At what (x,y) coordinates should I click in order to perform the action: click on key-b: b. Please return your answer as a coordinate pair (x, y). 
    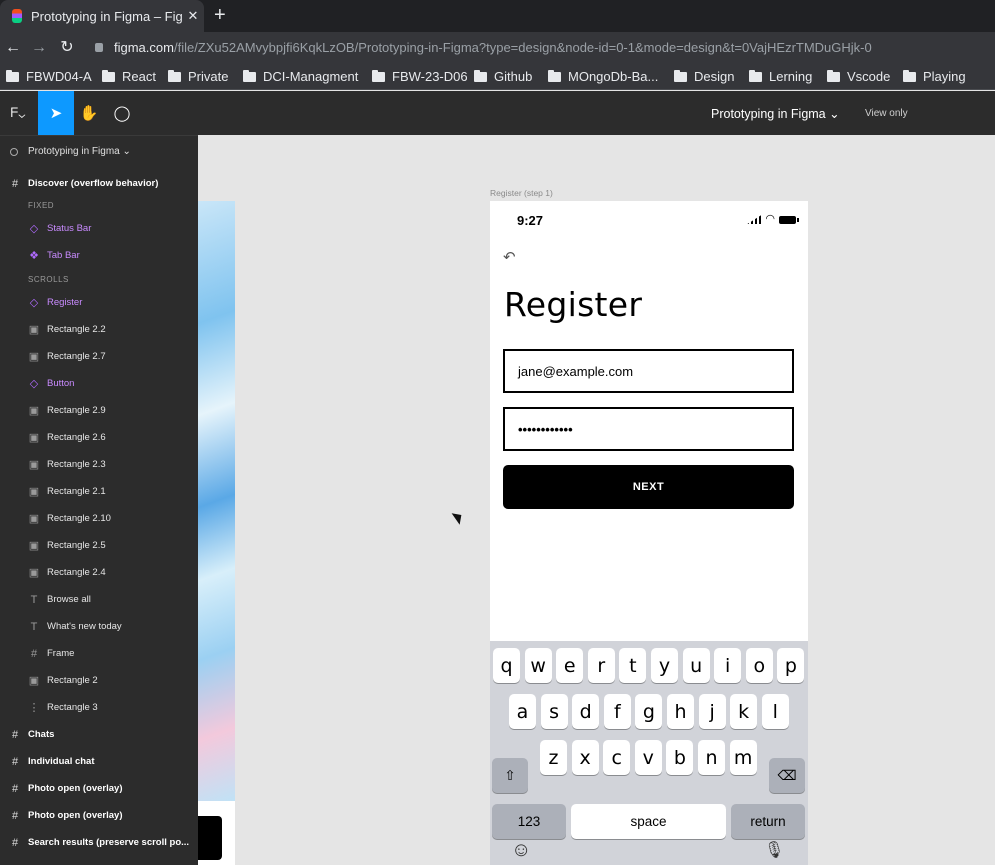
    Looking at the image, I should click on (680, 757).